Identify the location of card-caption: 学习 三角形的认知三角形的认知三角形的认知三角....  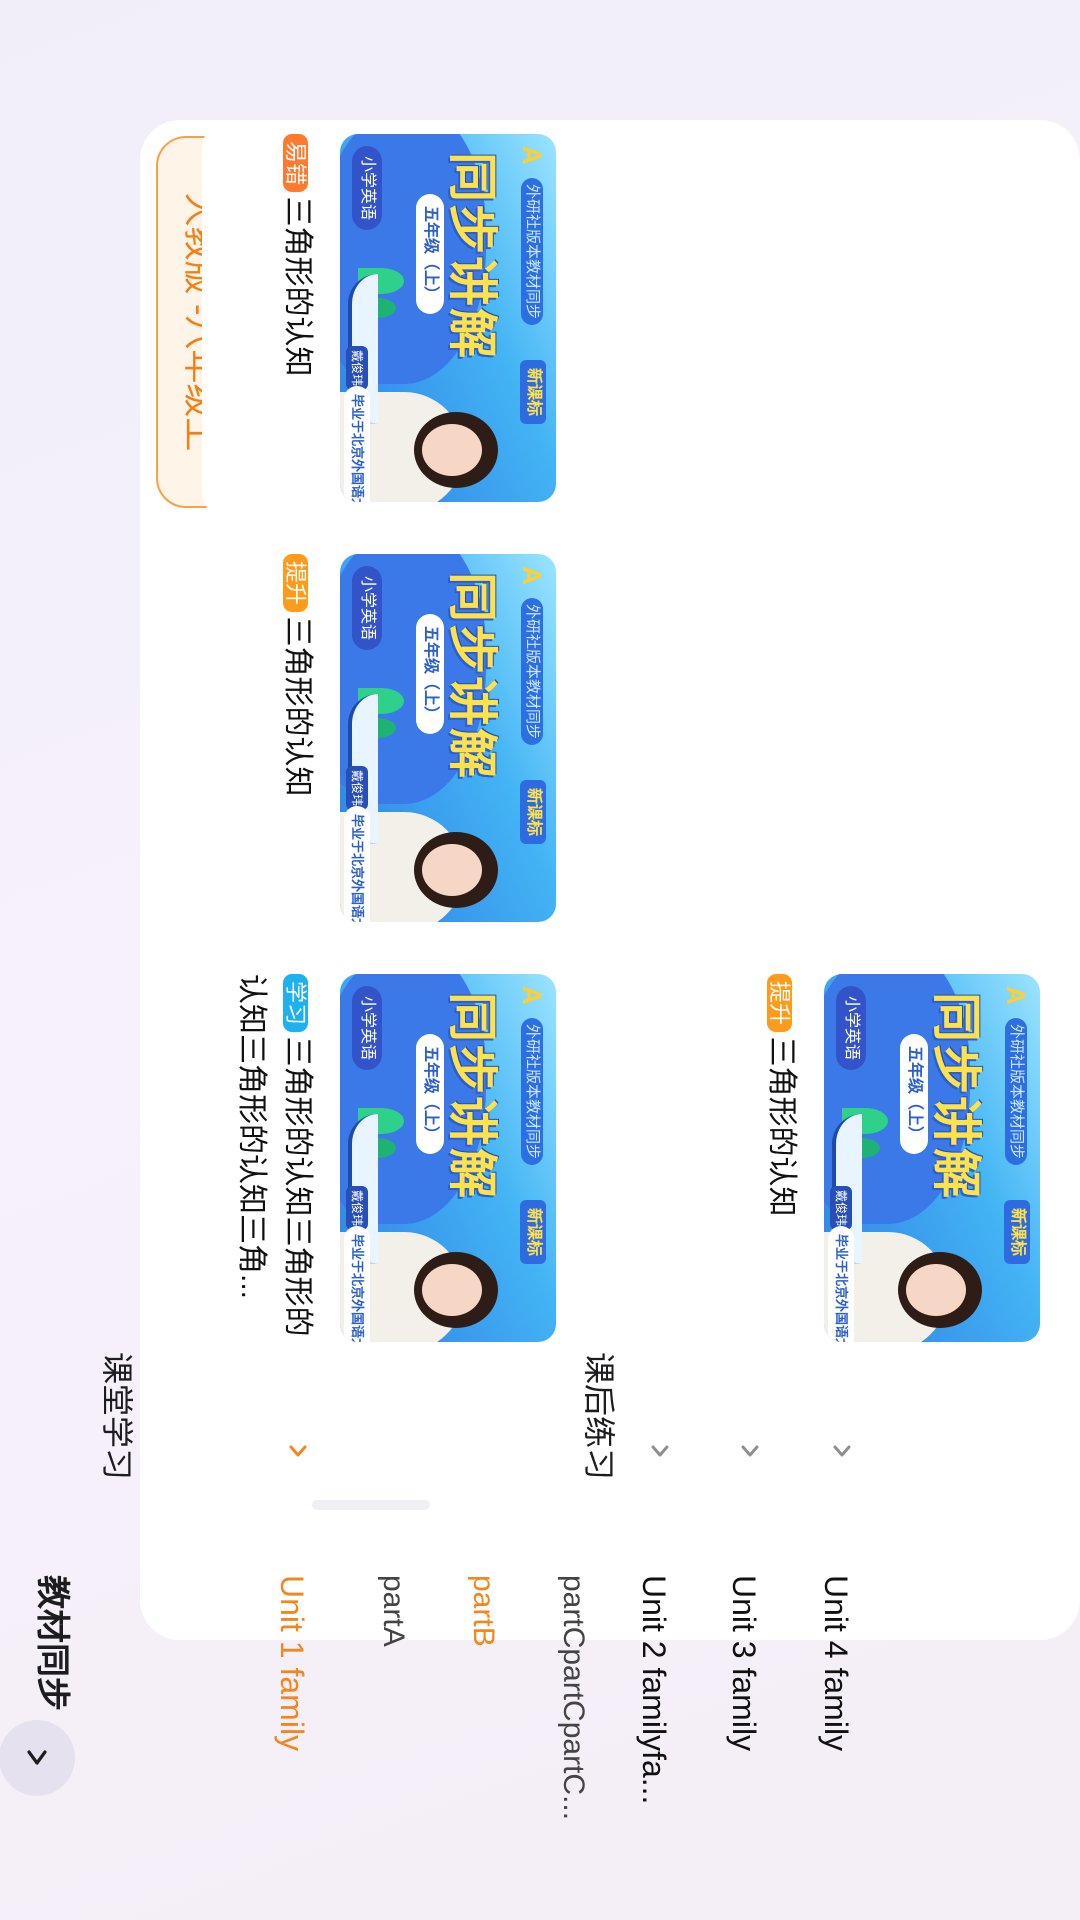
(274, 1159).